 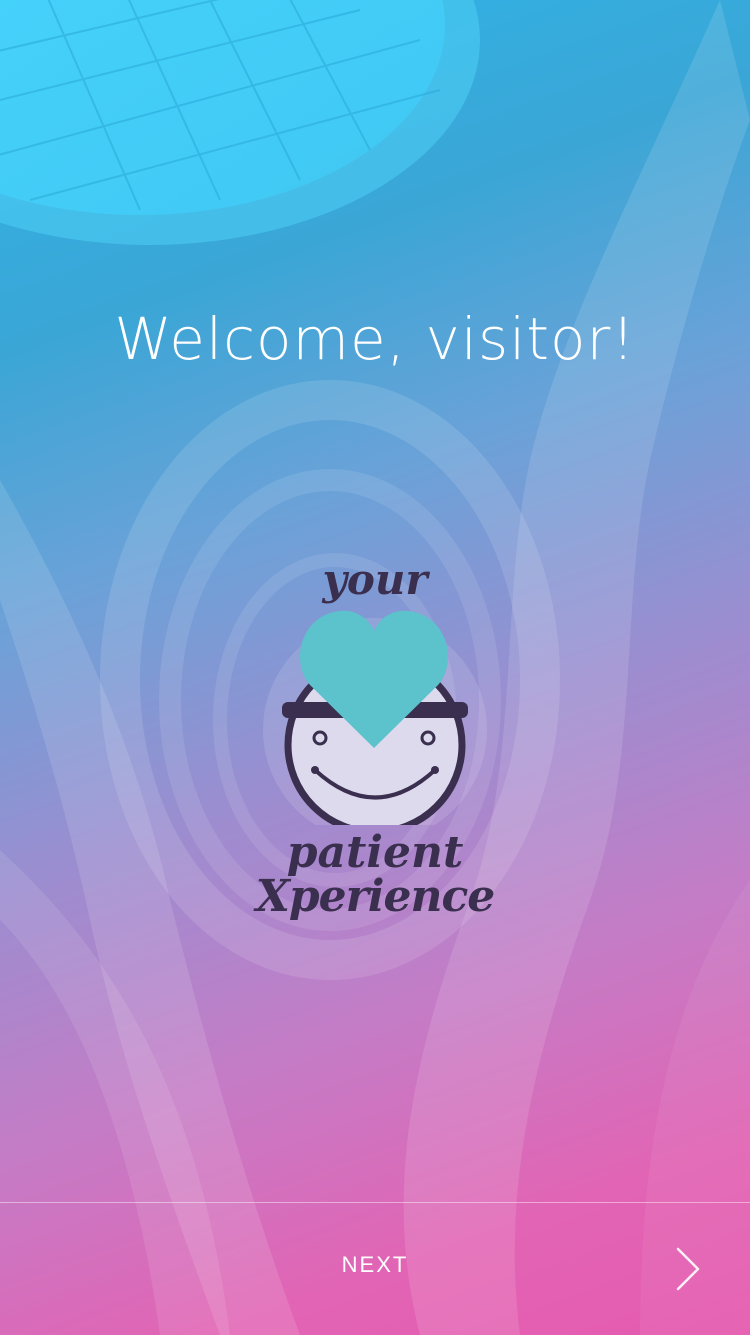 I want to click on logo-word-your: your, so click(x=375, y=579).